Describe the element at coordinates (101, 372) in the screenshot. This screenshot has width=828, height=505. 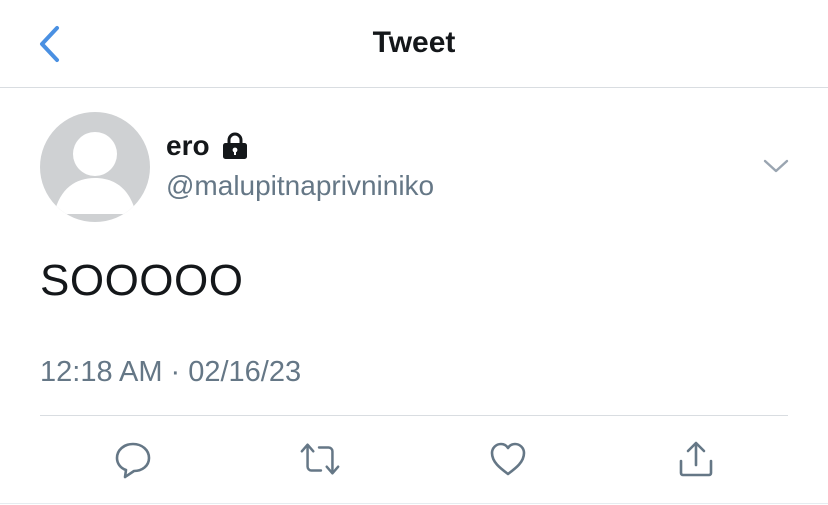
I see `tweet-time: 12:18 AM` at that location.